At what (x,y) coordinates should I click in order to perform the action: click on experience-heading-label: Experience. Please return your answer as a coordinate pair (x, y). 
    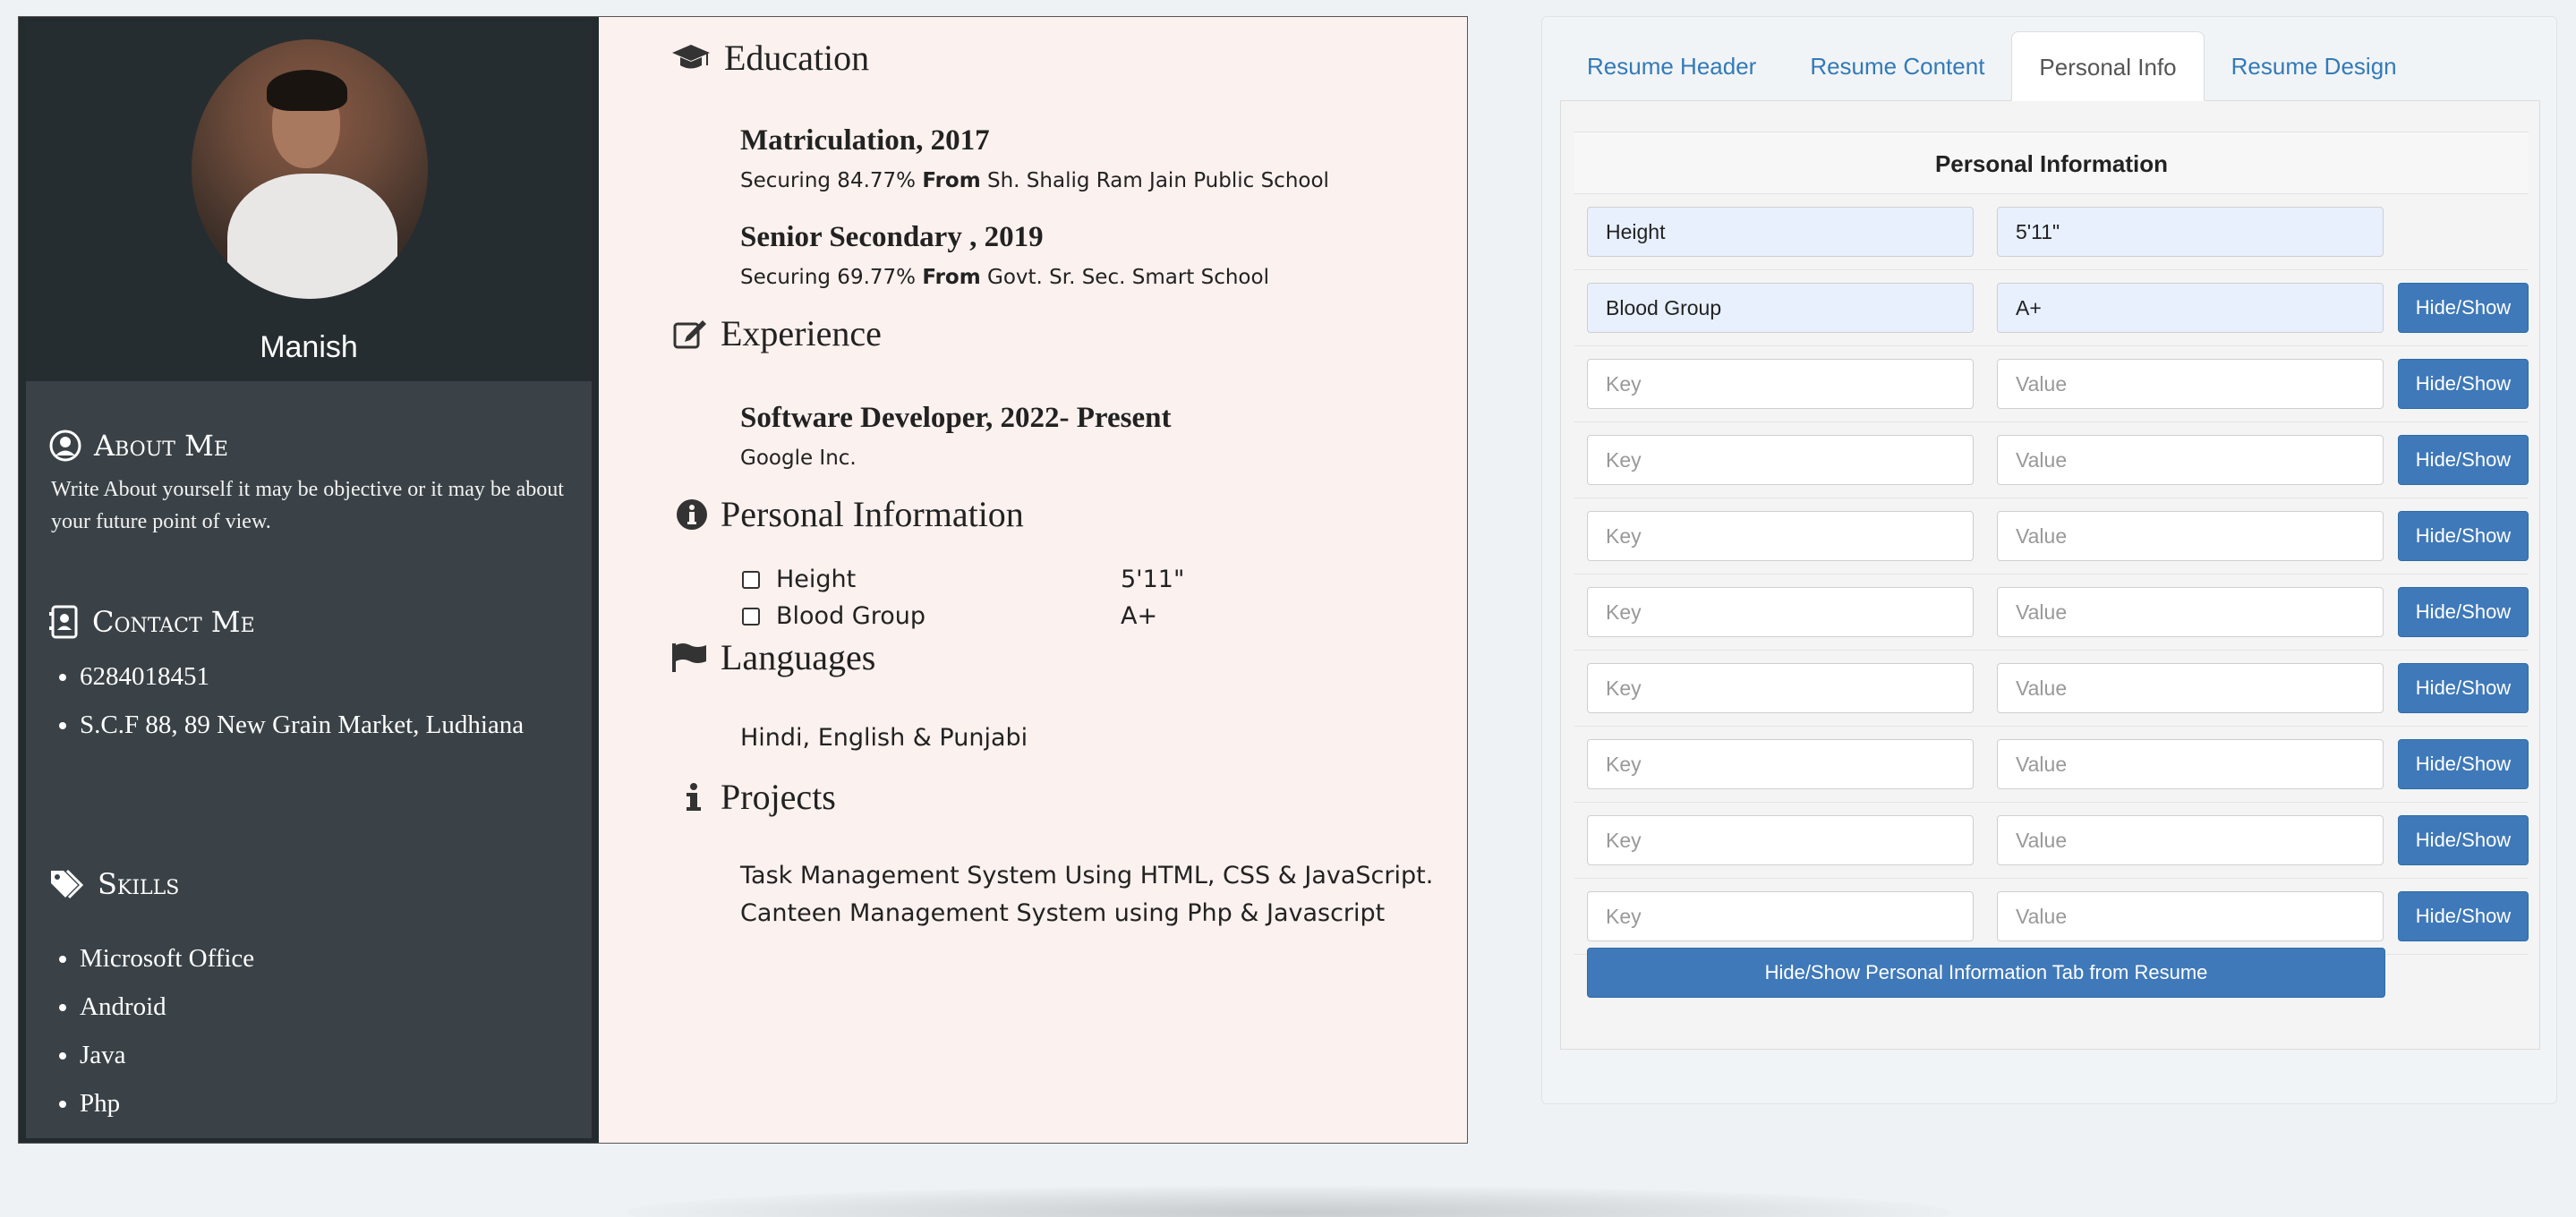
    Looking at the image, I should click on (801, 333).